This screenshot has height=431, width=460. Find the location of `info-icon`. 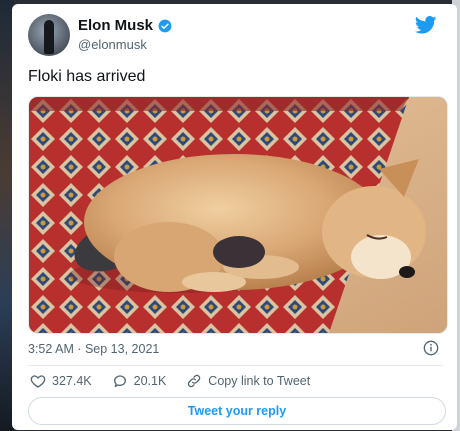

info-icon is located at coordinates (431, 348).